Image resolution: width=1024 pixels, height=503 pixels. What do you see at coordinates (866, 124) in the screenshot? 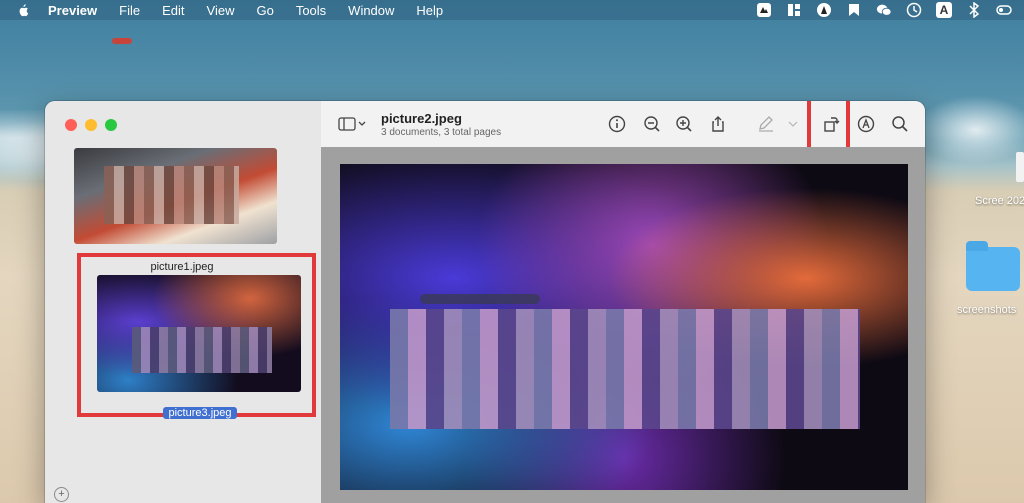
I see `markup-toolbar-icon` at bounding box center [866, 124].